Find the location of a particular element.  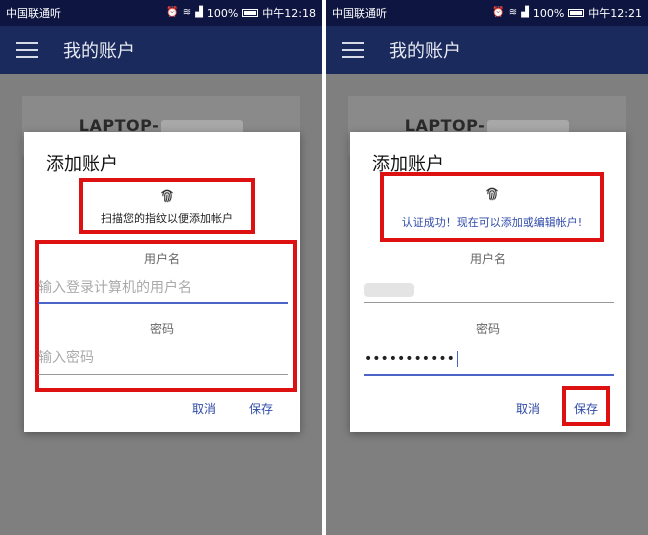

status-bar: 中国联通听 ⏰ ≋ ▟ 100% 中午12:21 is located at coordinates (487, 13).